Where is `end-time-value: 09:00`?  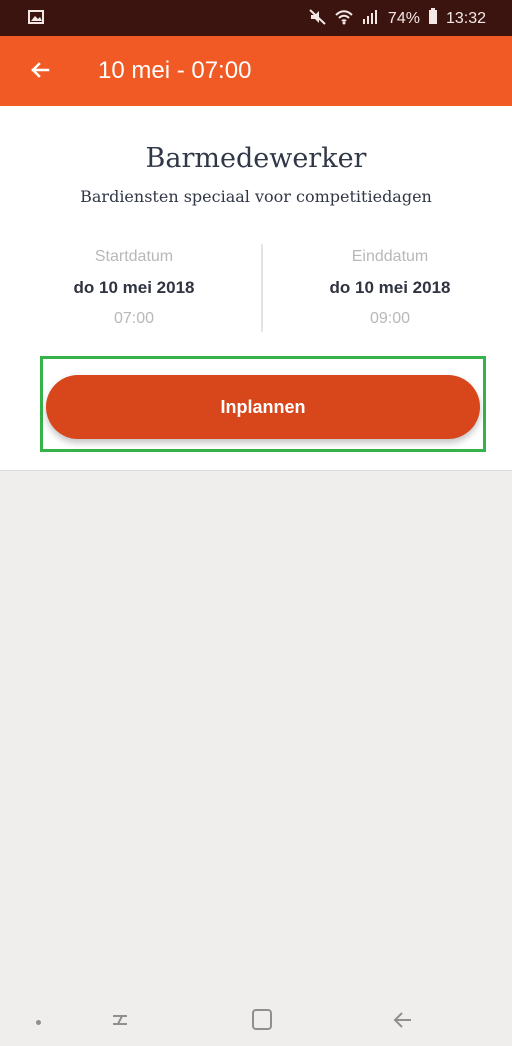
end-time-value: 09:00 is located at coordinates (390, 318).